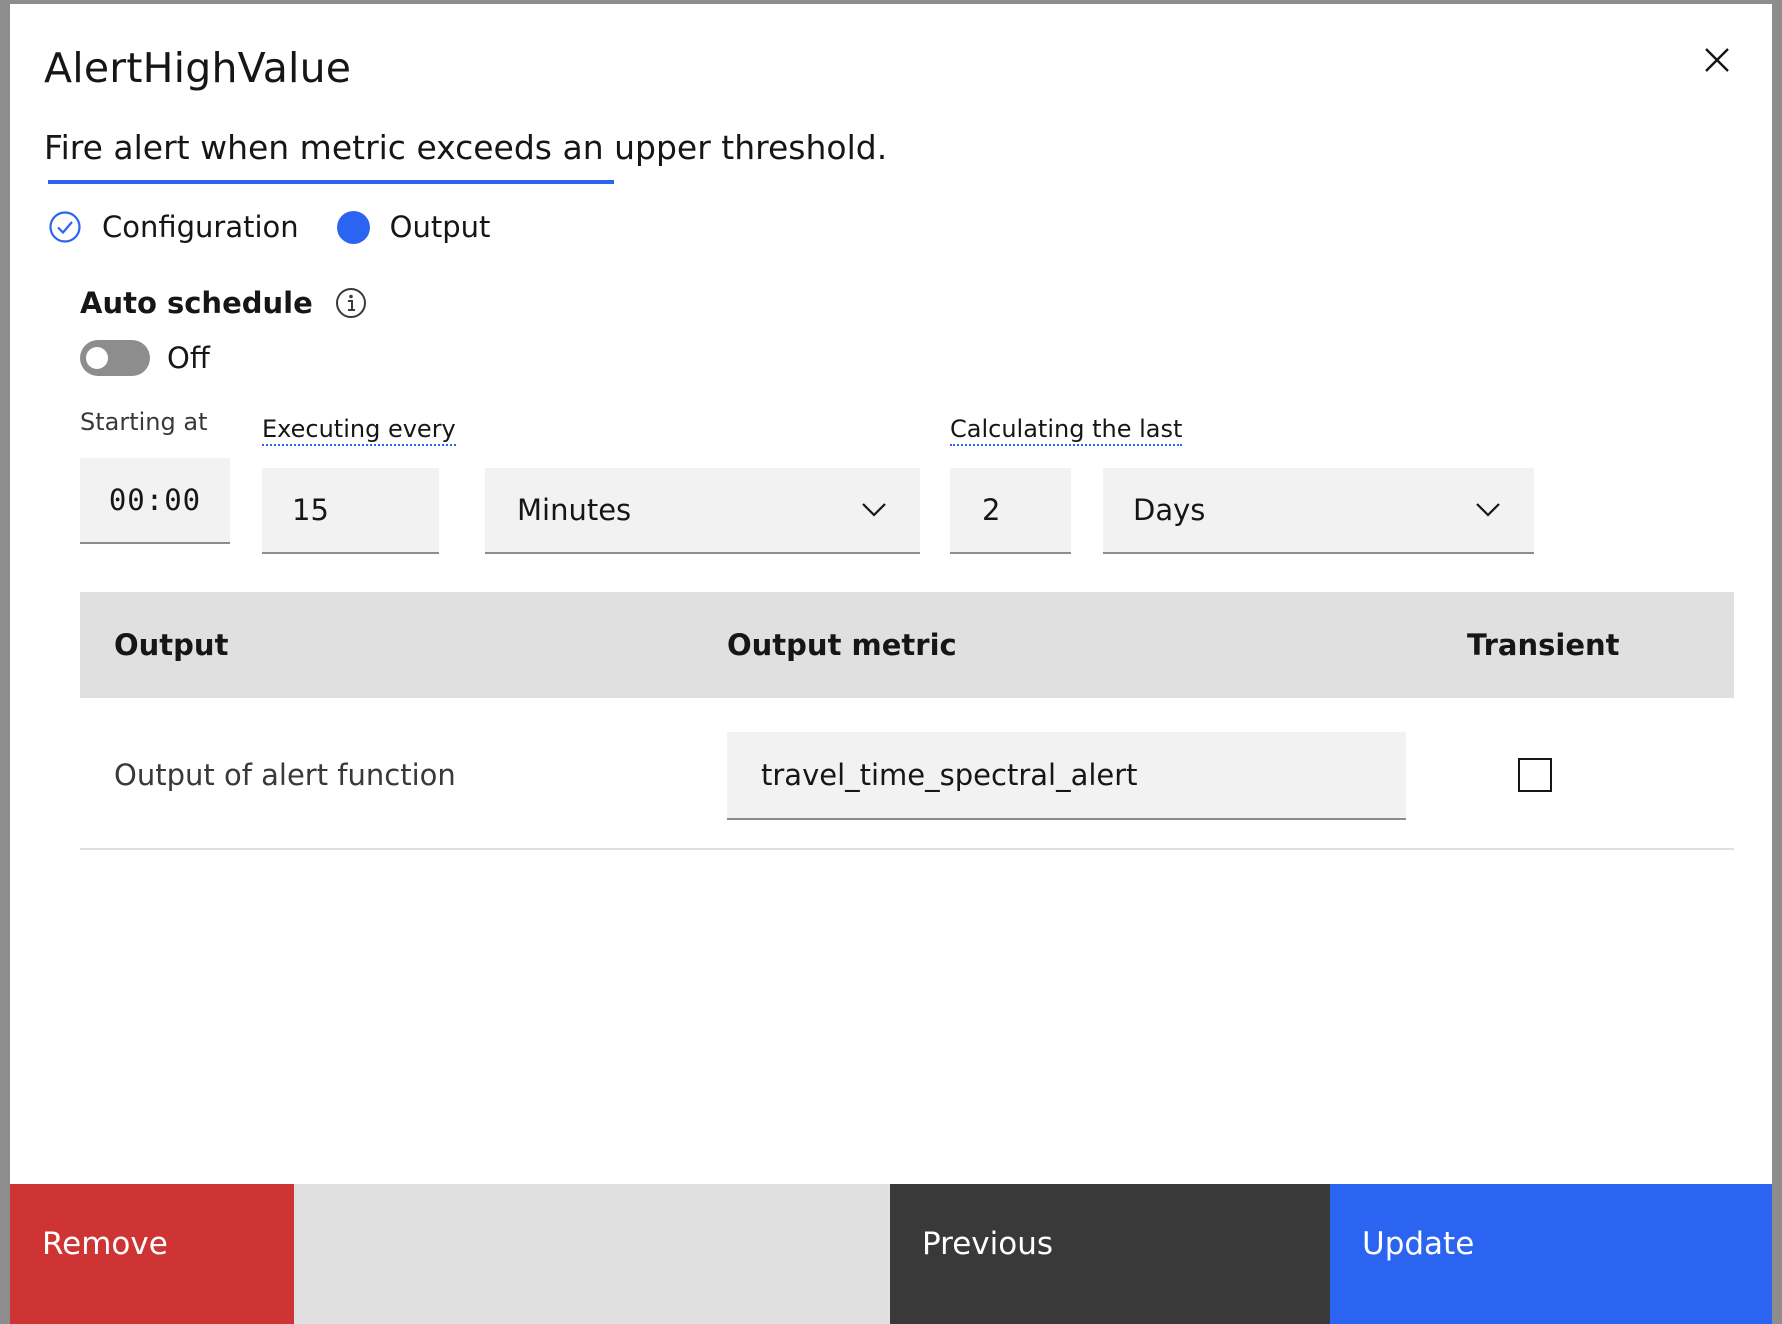 This screenshot has width=1782, height=1324. I want to click on toggle-knob, so click(97, 358).